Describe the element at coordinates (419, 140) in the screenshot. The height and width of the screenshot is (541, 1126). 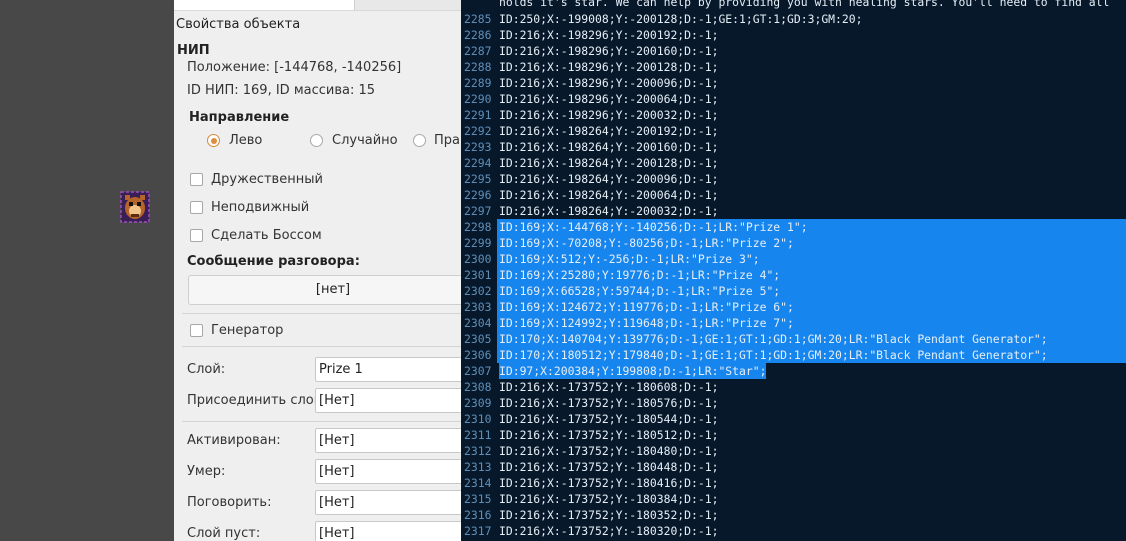
I see `radio-right` at that location.